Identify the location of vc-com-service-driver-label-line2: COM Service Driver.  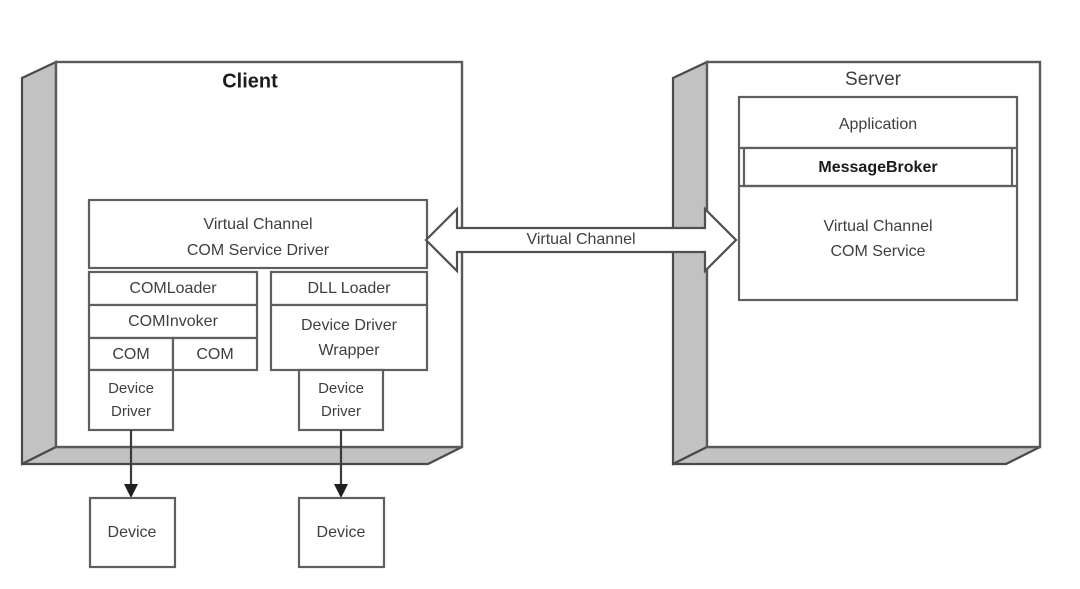
(258, 250).